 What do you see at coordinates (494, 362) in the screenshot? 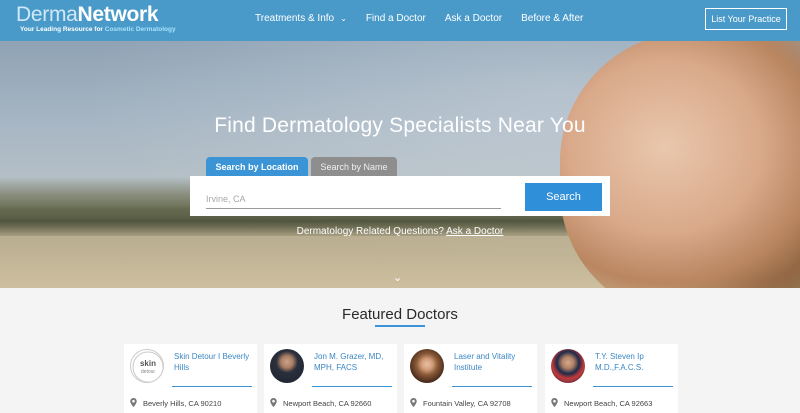
I see `doctor-name-link: Laser and Vitality Institute` at bounding box center [494, 362].